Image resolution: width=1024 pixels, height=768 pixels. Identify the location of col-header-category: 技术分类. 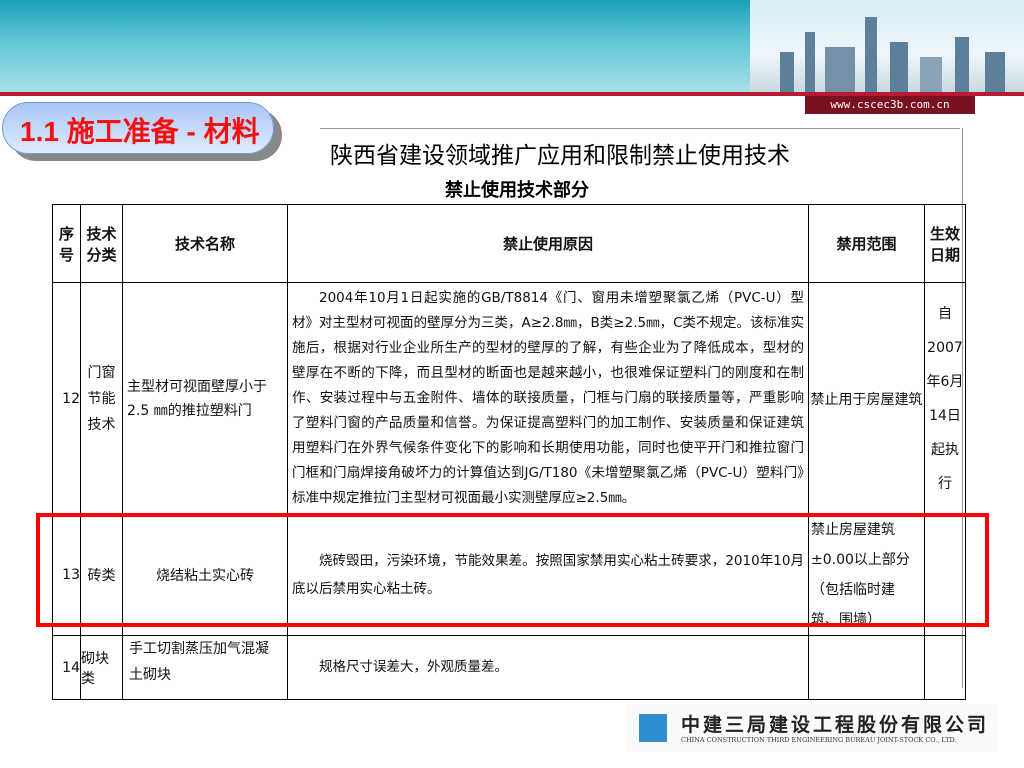
(101, 243).